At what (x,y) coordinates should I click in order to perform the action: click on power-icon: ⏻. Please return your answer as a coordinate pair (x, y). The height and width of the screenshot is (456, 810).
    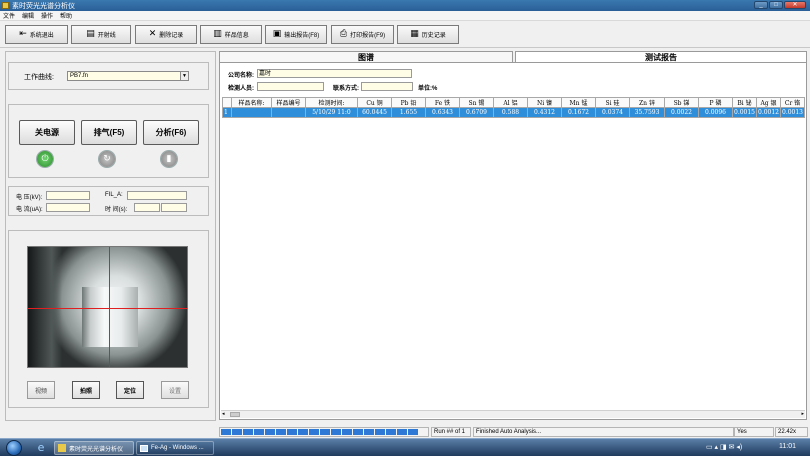
    Looking at the image, I should click on (45, 159).